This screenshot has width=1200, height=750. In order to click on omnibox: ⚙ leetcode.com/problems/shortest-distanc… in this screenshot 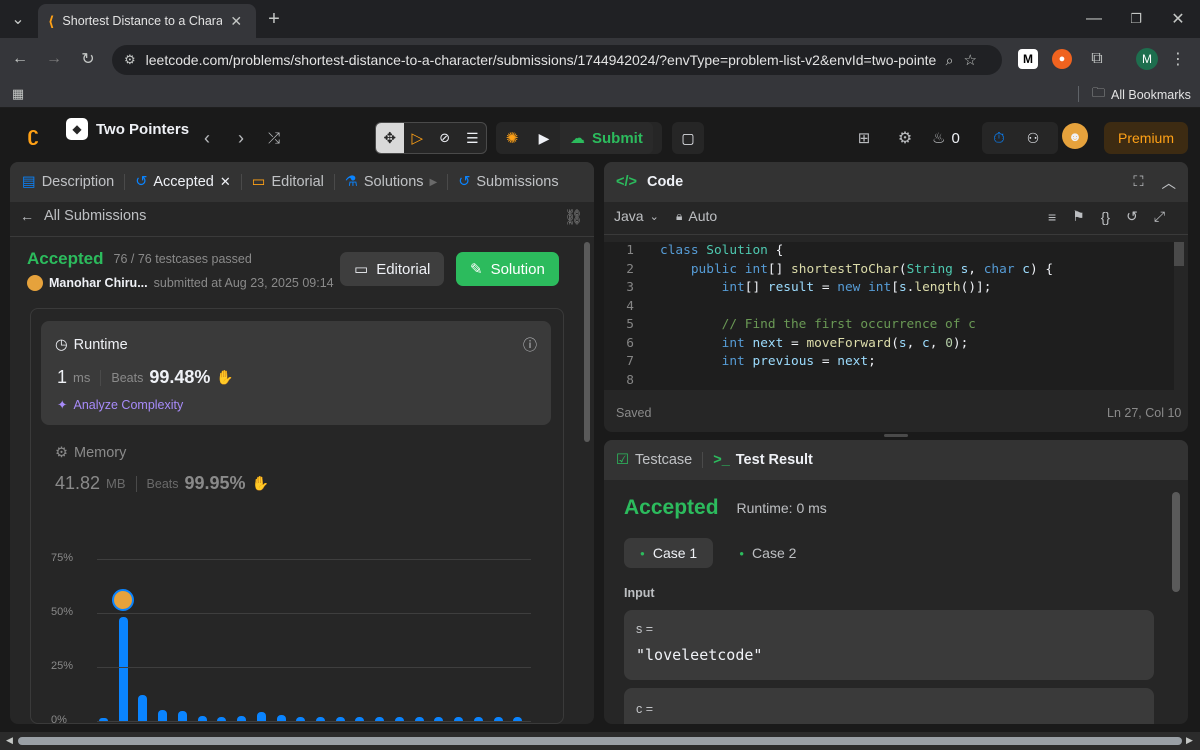, I will do `click(557, 60)`.